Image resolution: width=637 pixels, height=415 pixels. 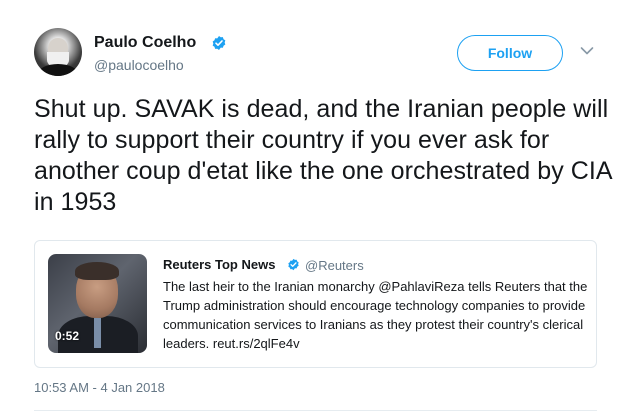 What do you see at coordinates (587, 51) in the screenshot?
I see `chevron-down-icon` at bounding box center [587, 51].